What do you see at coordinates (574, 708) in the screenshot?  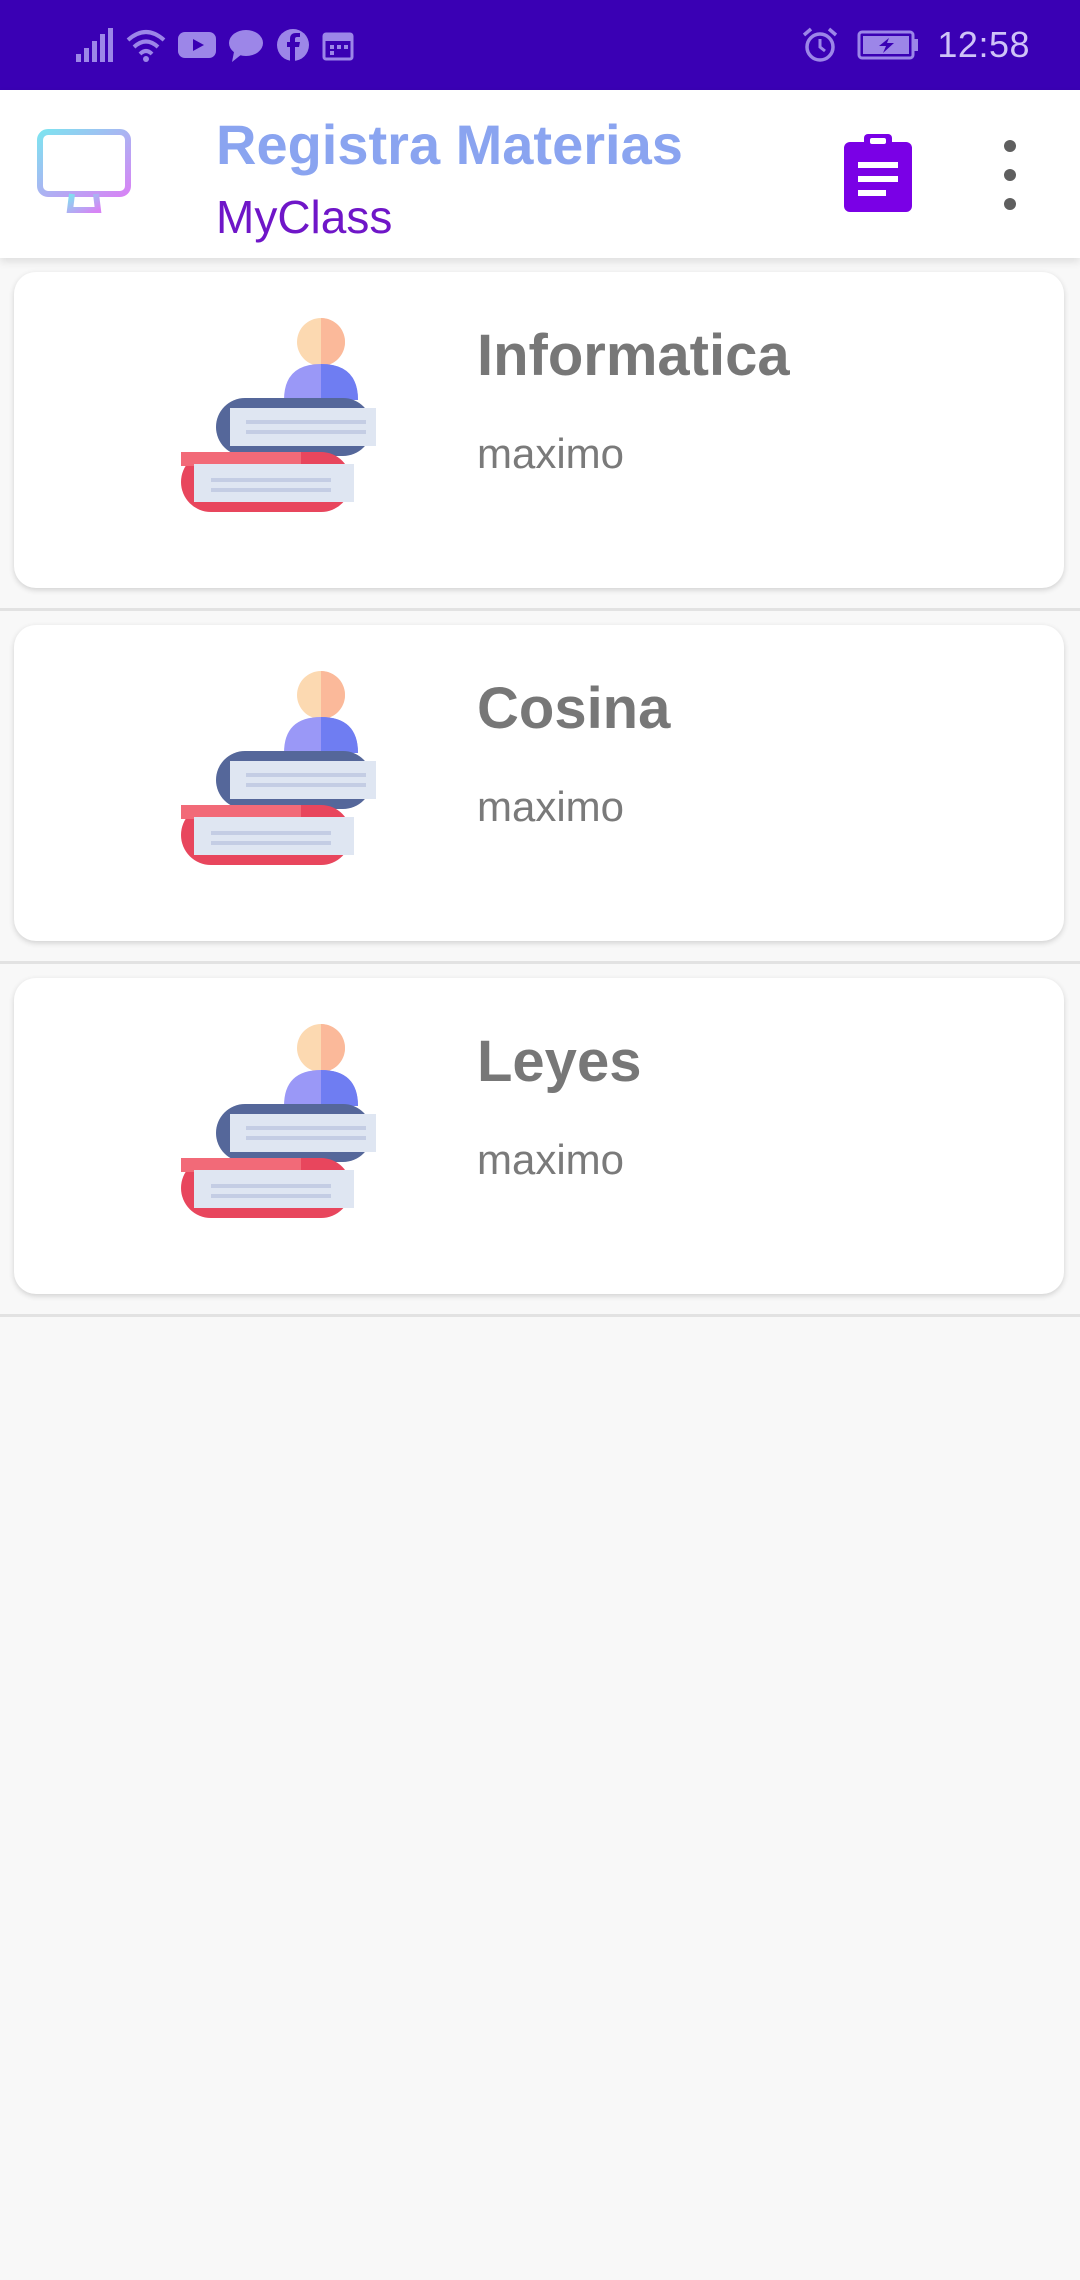 I see `subject-title: Cosina` at bounding box center [574, 708].